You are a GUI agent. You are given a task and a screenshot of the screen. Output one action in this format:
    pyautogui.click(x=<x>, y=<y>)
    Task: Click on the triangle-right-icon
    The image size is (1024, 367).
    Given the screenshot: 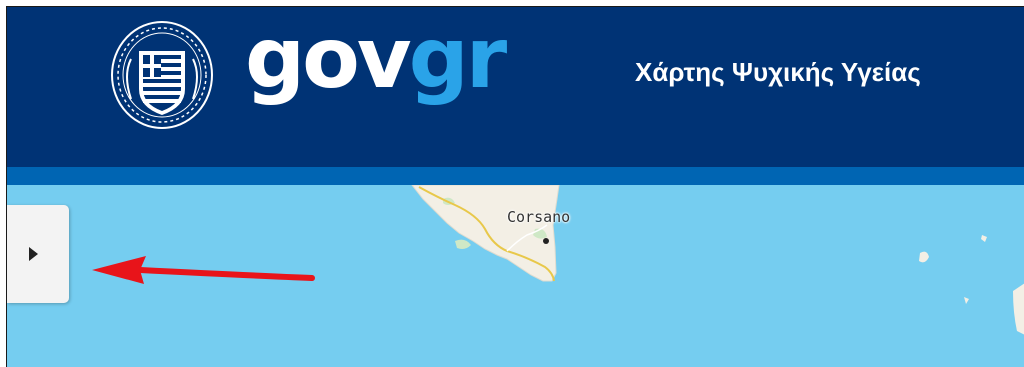 What is the action you would take?
    pyautogui.click(x=33, y=254)
    